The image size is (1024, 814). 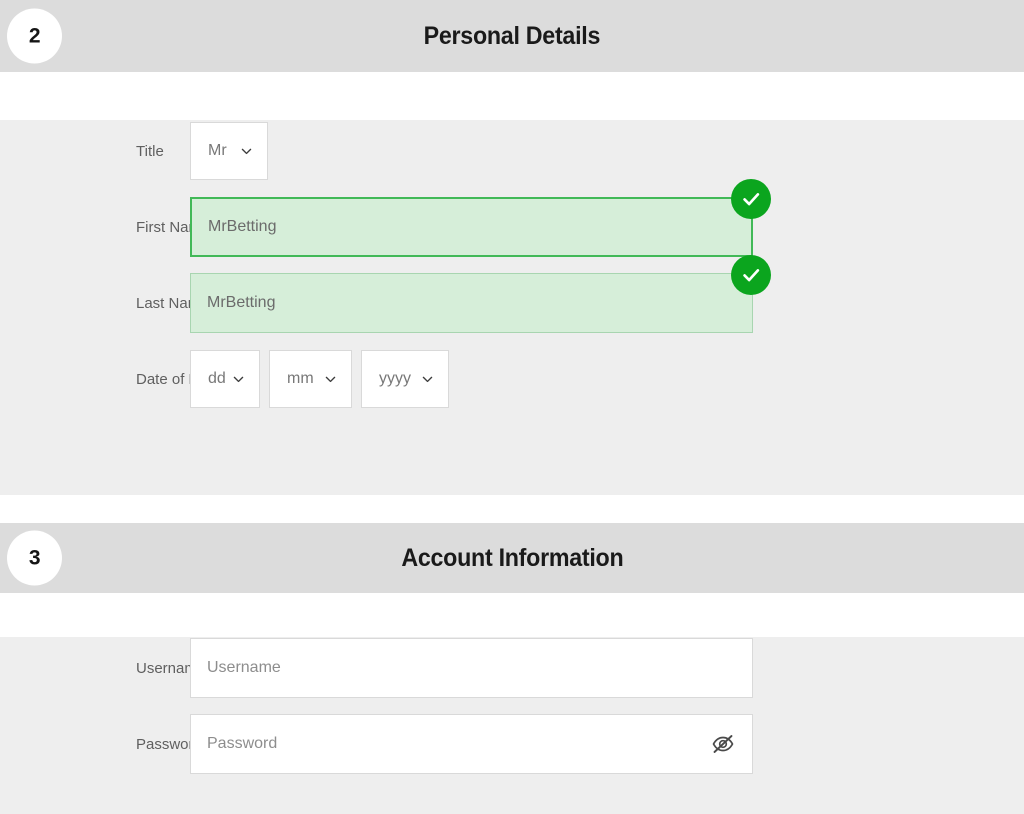 What do you see at coordinates (300, 378) in the screenshot?
I see `dob-month-value: mm` at bounding box center [300, 378].